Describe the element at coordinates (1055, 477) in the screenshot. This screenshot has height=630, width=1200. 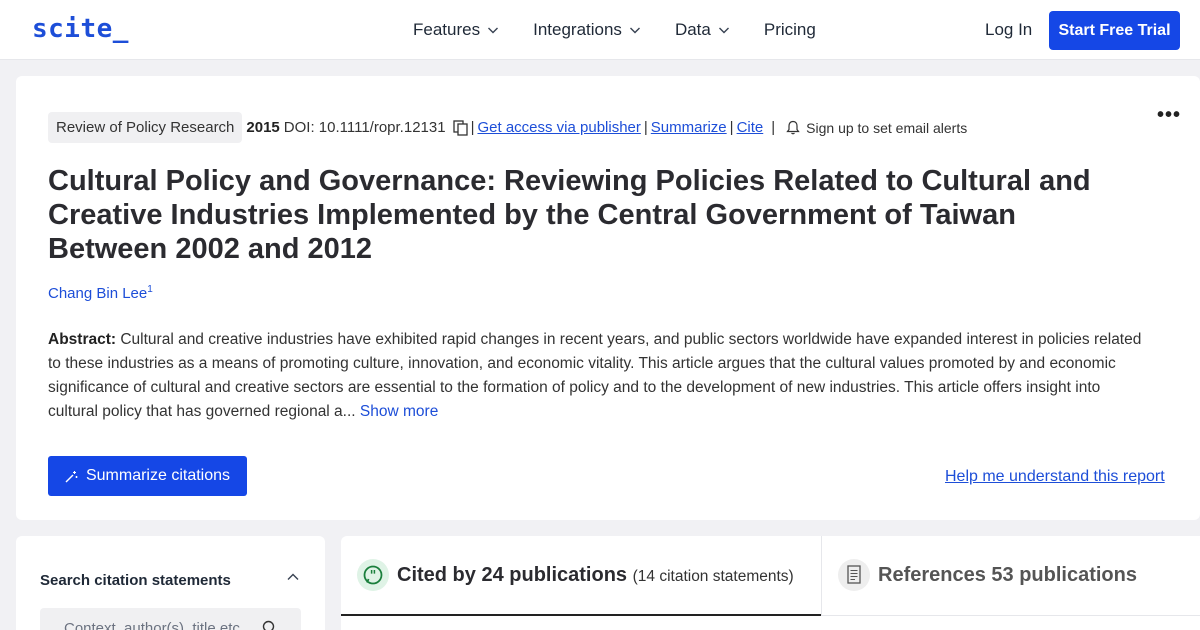
I see `help-understand-link: Help me understand this report` at that location.